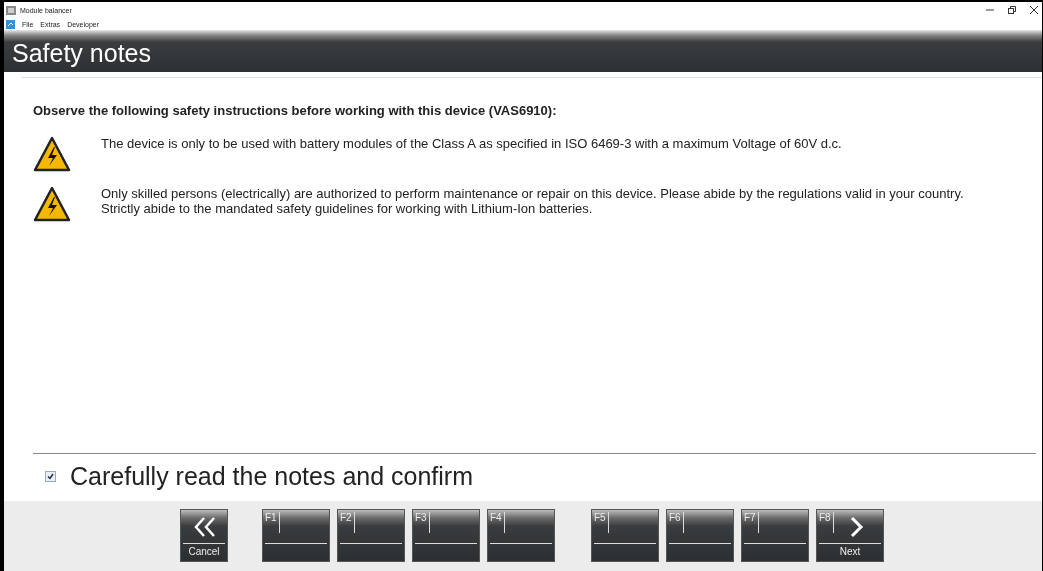 The width and height of the screenshot is (1043, 571). I want to click on cancel-button: Cancel, so click(204, 535).